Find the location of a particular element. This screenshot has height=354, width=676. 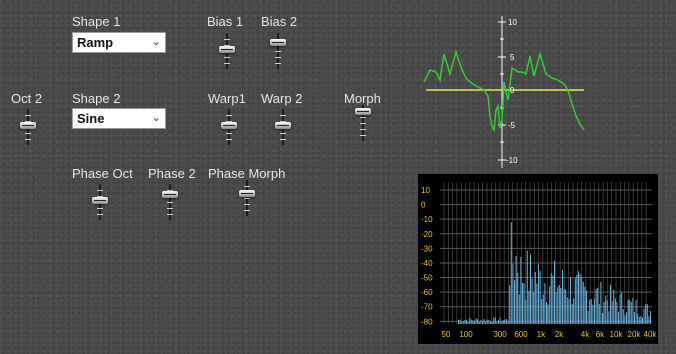

bias2-fader is located at coordinates (278, 51).